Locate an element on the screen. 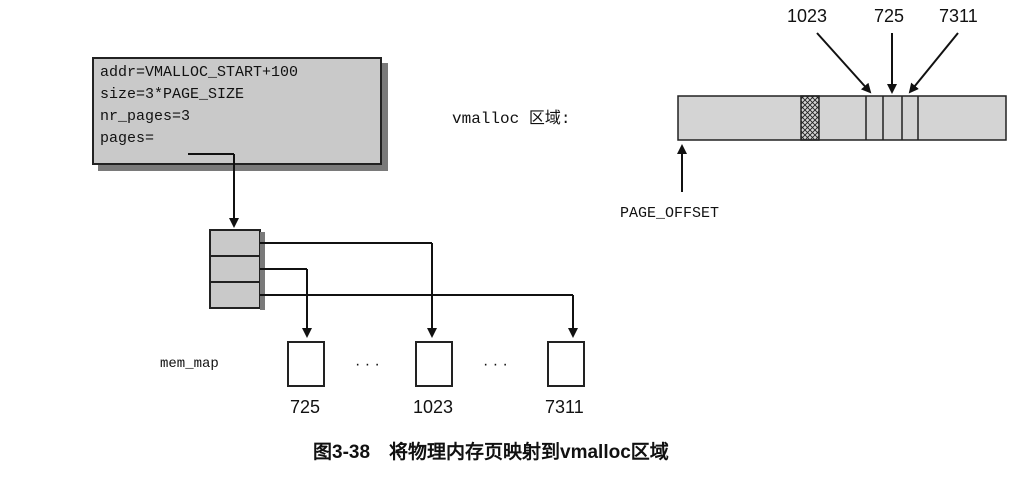 This screenshot has height=483, width=1016. vmalloc-label-1023: 1023 is located at coordinates (807, 16).